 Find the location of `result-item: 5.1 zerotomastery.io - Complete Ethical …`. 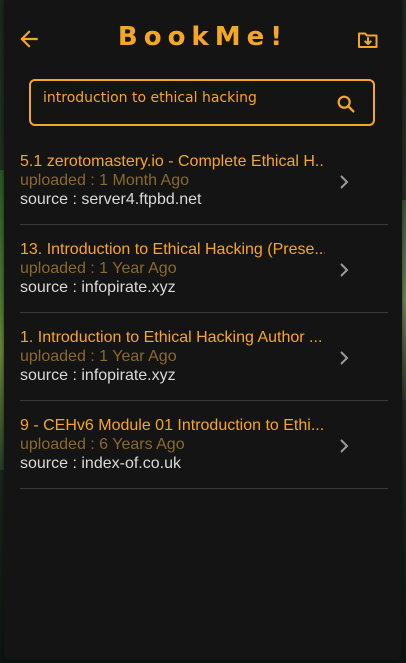

result-item: 5.1 zerotomastery.io - Complete Ethical … is located at coordinates (204, 181).